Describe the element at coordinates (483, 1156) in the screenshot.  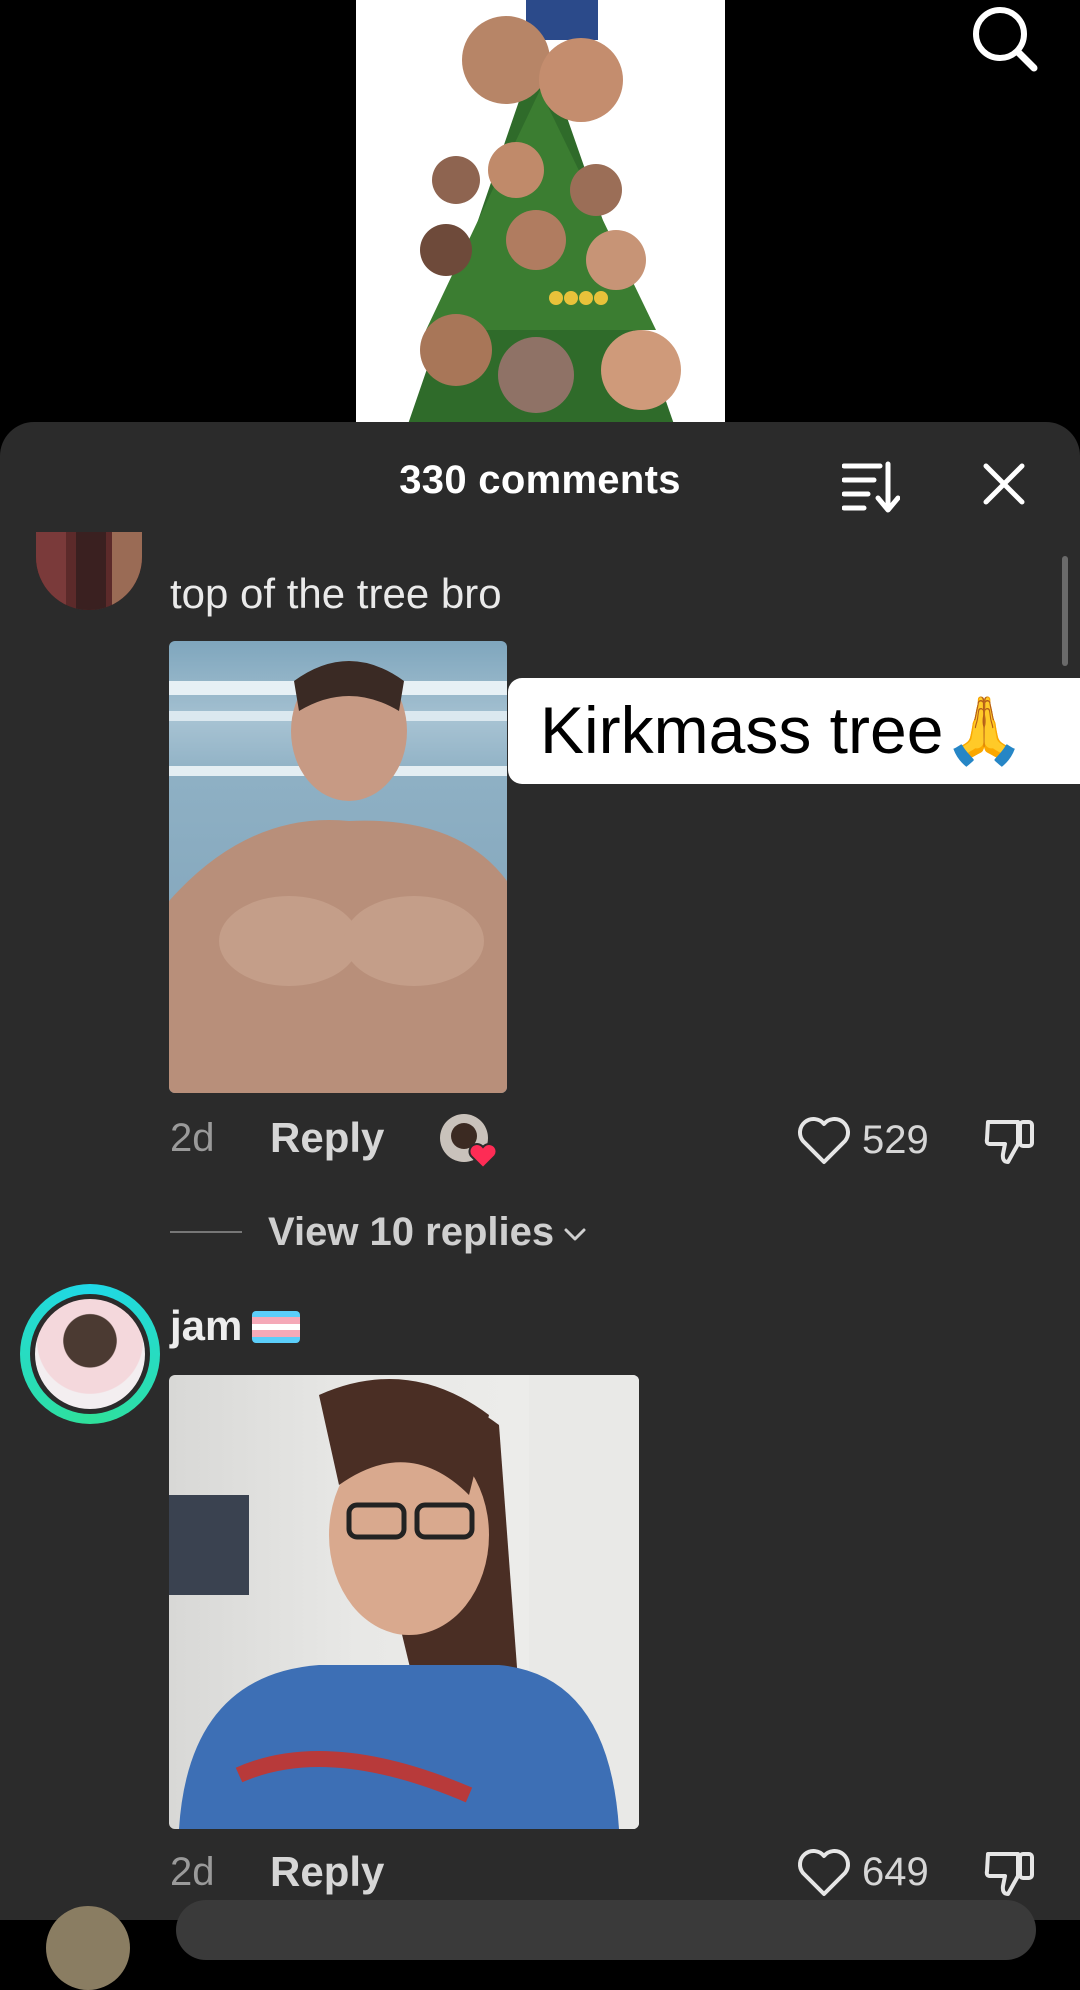
I see `heart-filled-icon` at that location.